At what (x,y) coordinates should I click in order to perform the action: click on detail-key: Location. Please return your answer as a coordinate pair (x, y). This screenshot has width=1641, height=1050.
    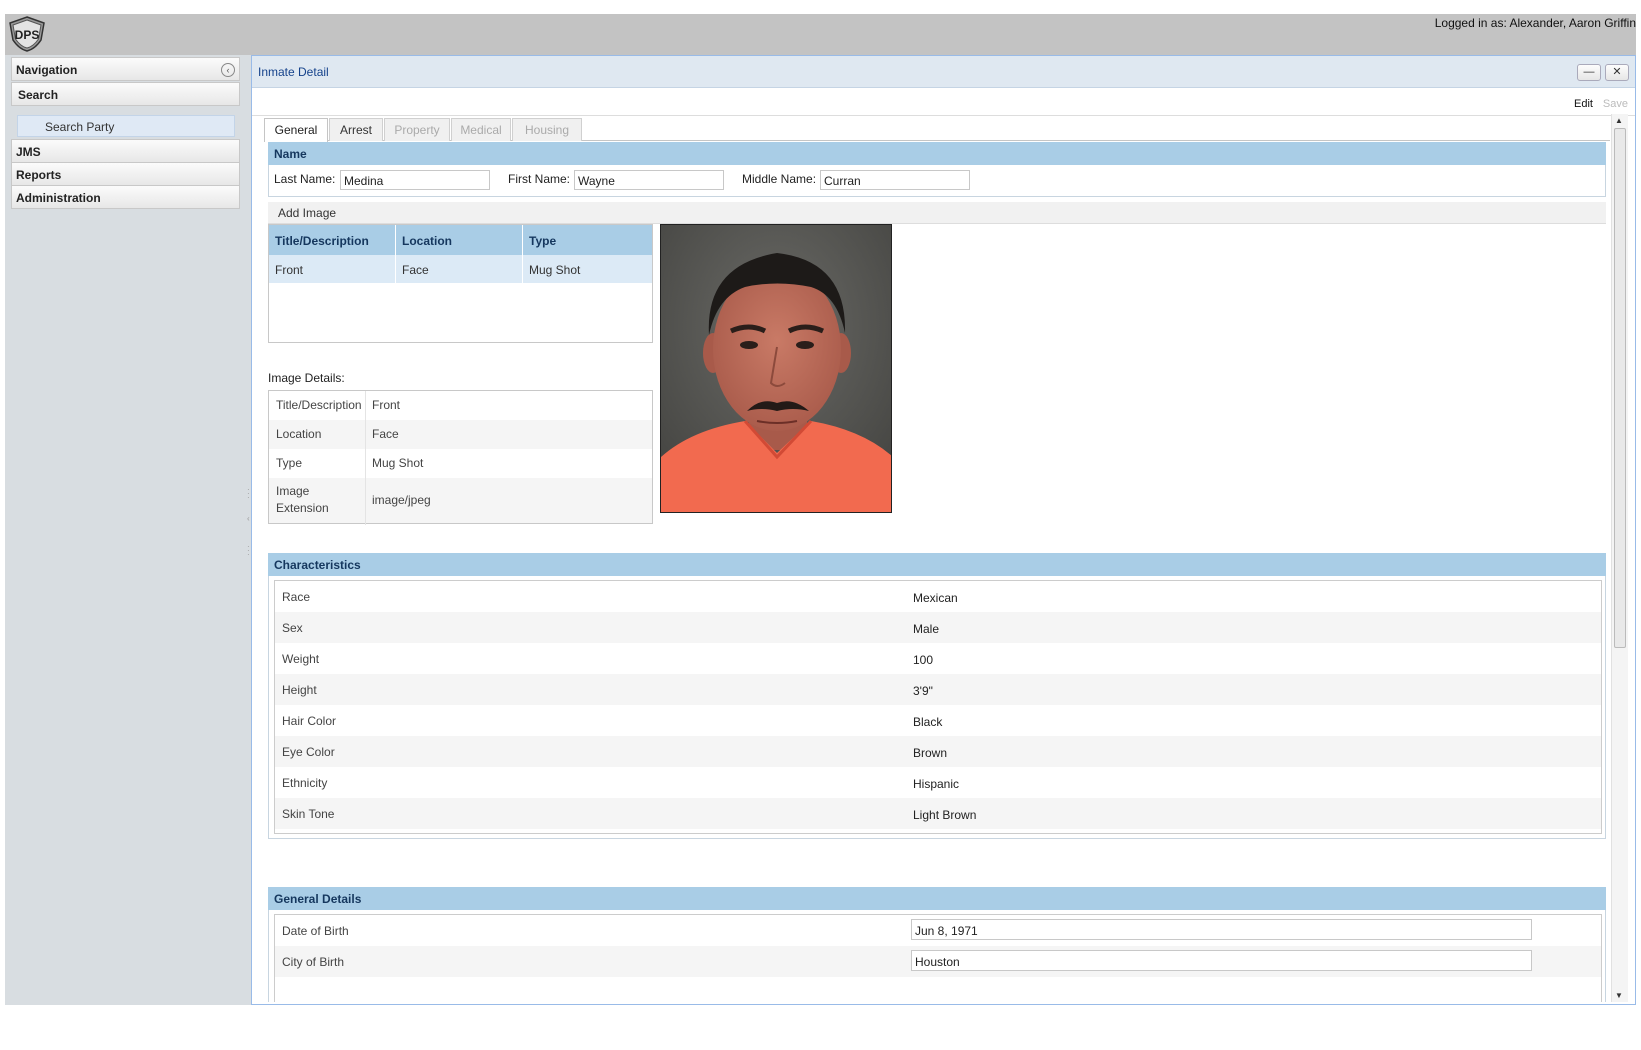
    Looking at the image, I should click on (299, 434).